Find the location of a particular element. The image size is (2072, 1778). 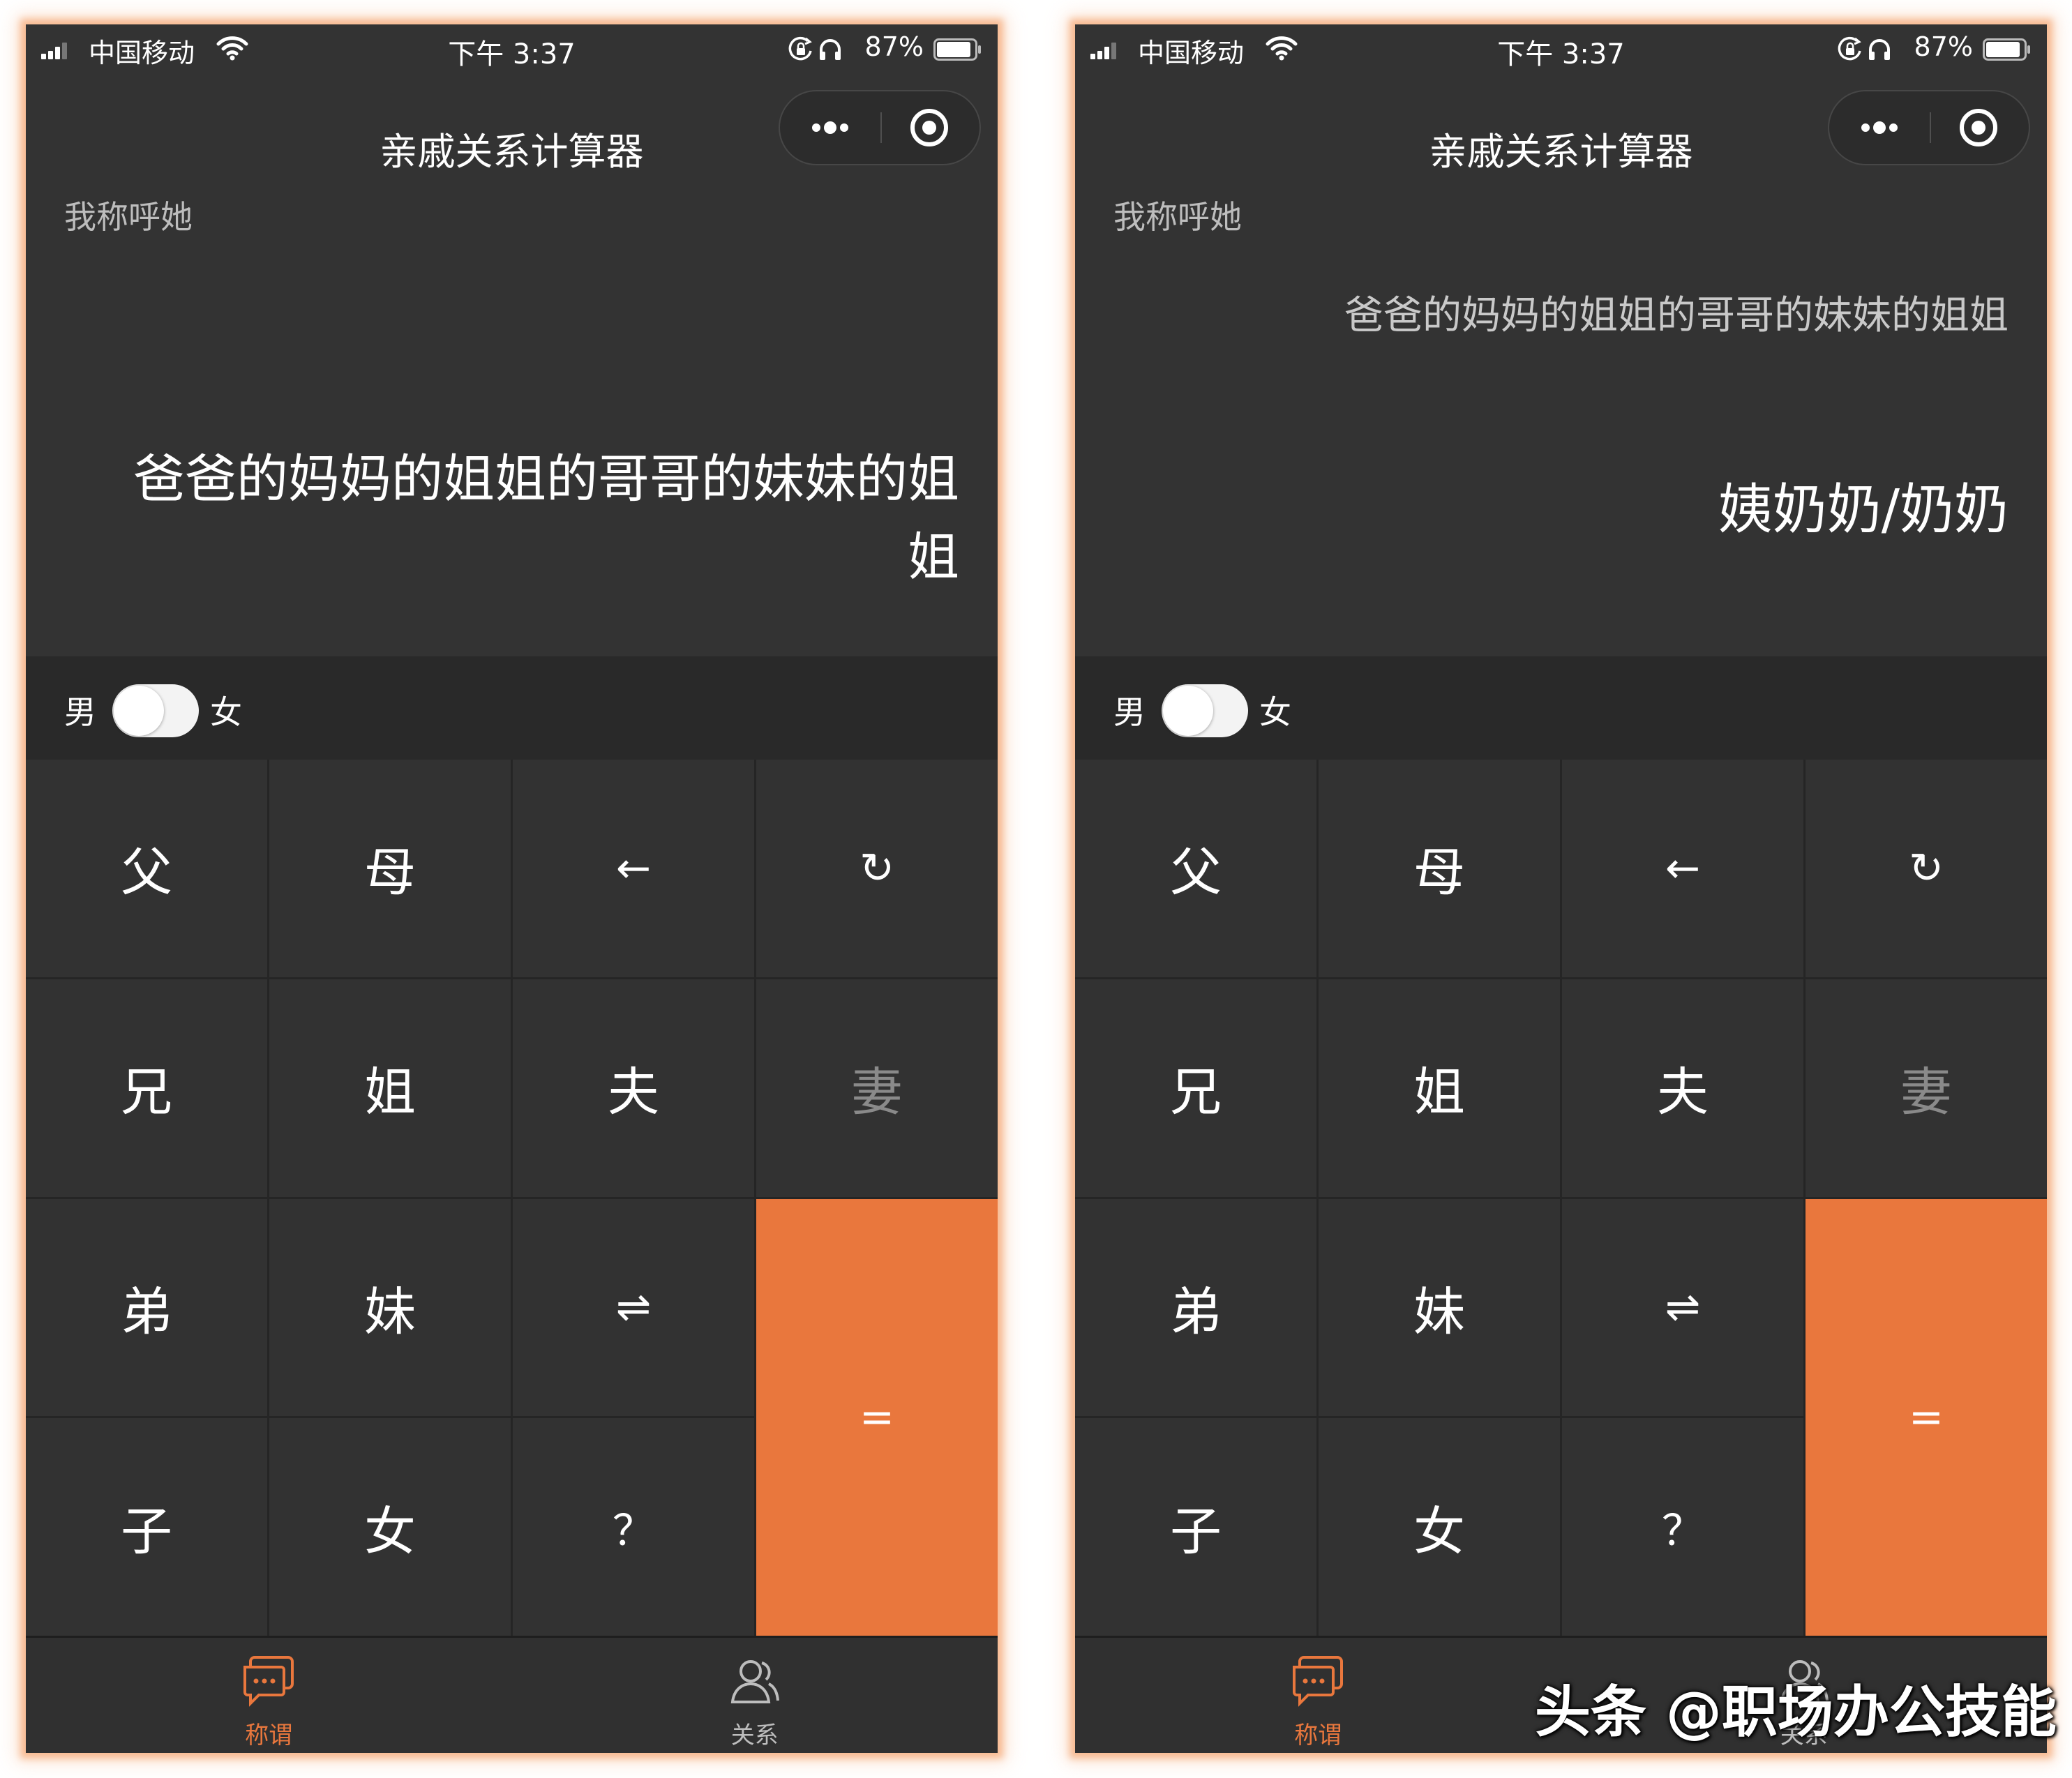

tab-relationship: 关系 is located at coordinates (755, 1695).